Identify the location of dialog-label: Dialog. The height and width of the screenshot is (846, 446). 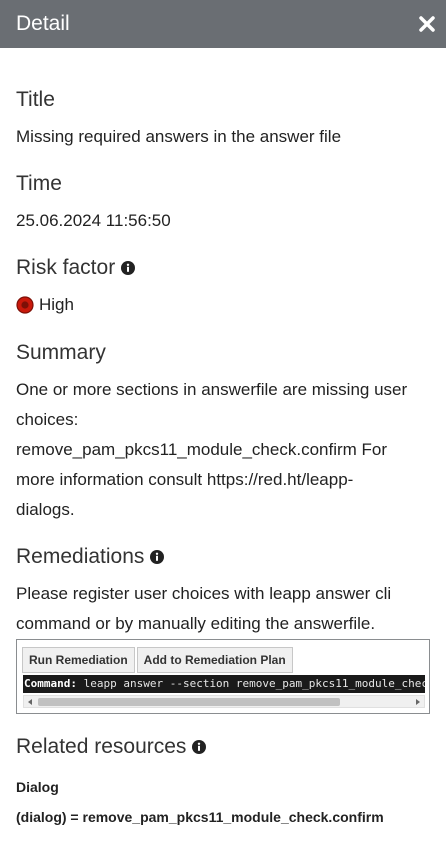
(37, 787).